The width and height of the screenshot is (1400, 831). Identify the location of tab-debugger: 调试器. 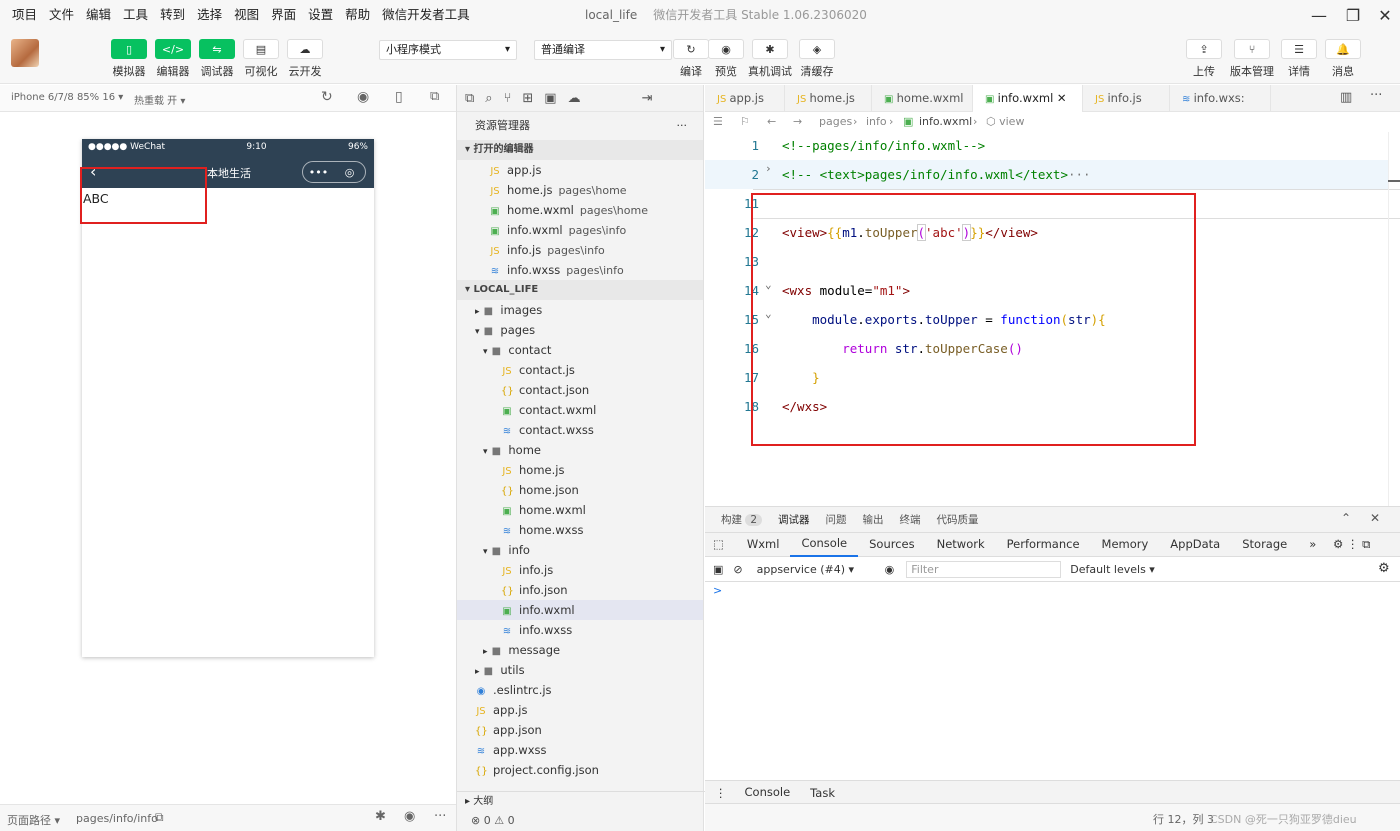
(794, 519).